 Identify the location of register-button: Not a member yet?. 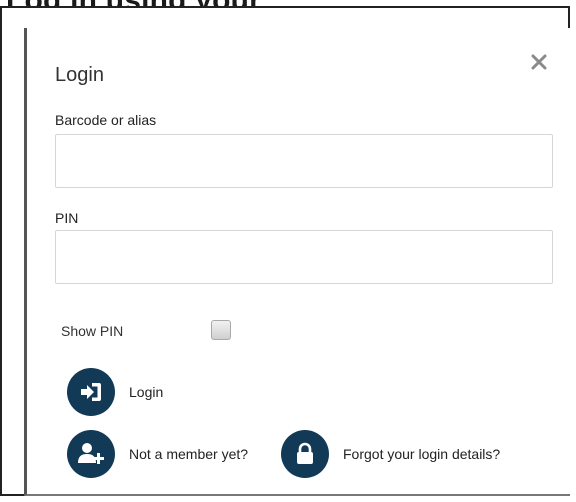
(157, 454).